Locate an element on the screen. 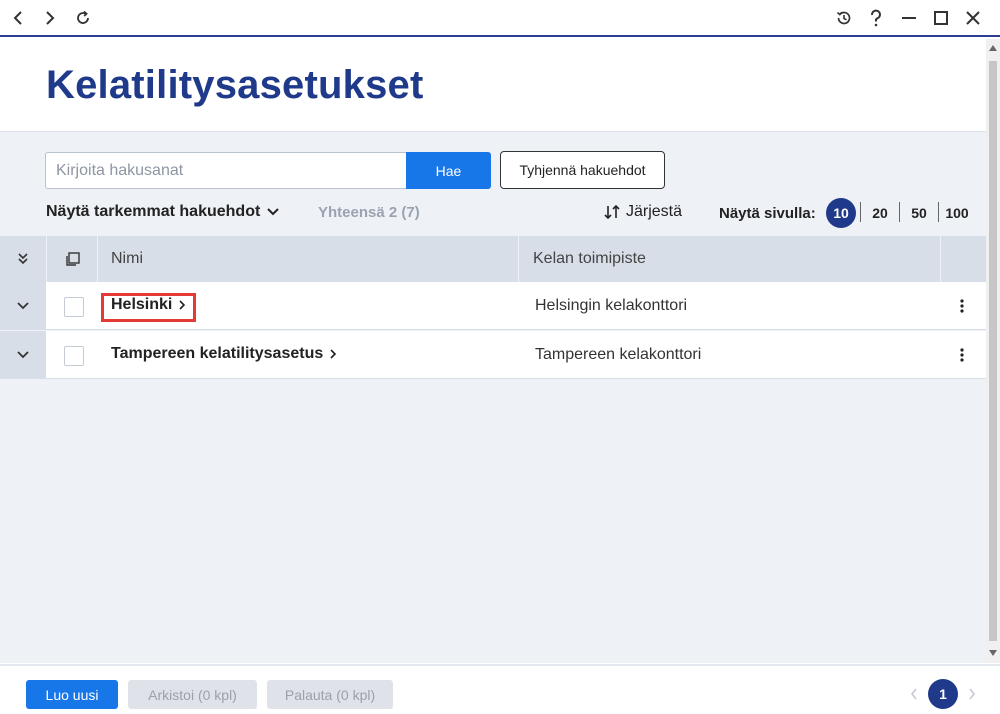 This screenshot has height=714, width=1000. per-page-option-100: 100 is located at coordinates (957, 213).